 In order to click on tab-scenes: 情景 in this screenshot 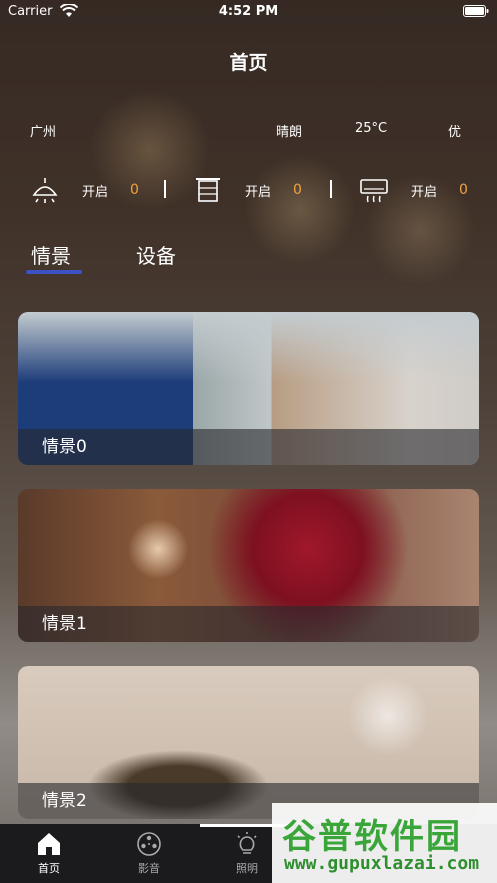, I will do `click(51, 254)`.